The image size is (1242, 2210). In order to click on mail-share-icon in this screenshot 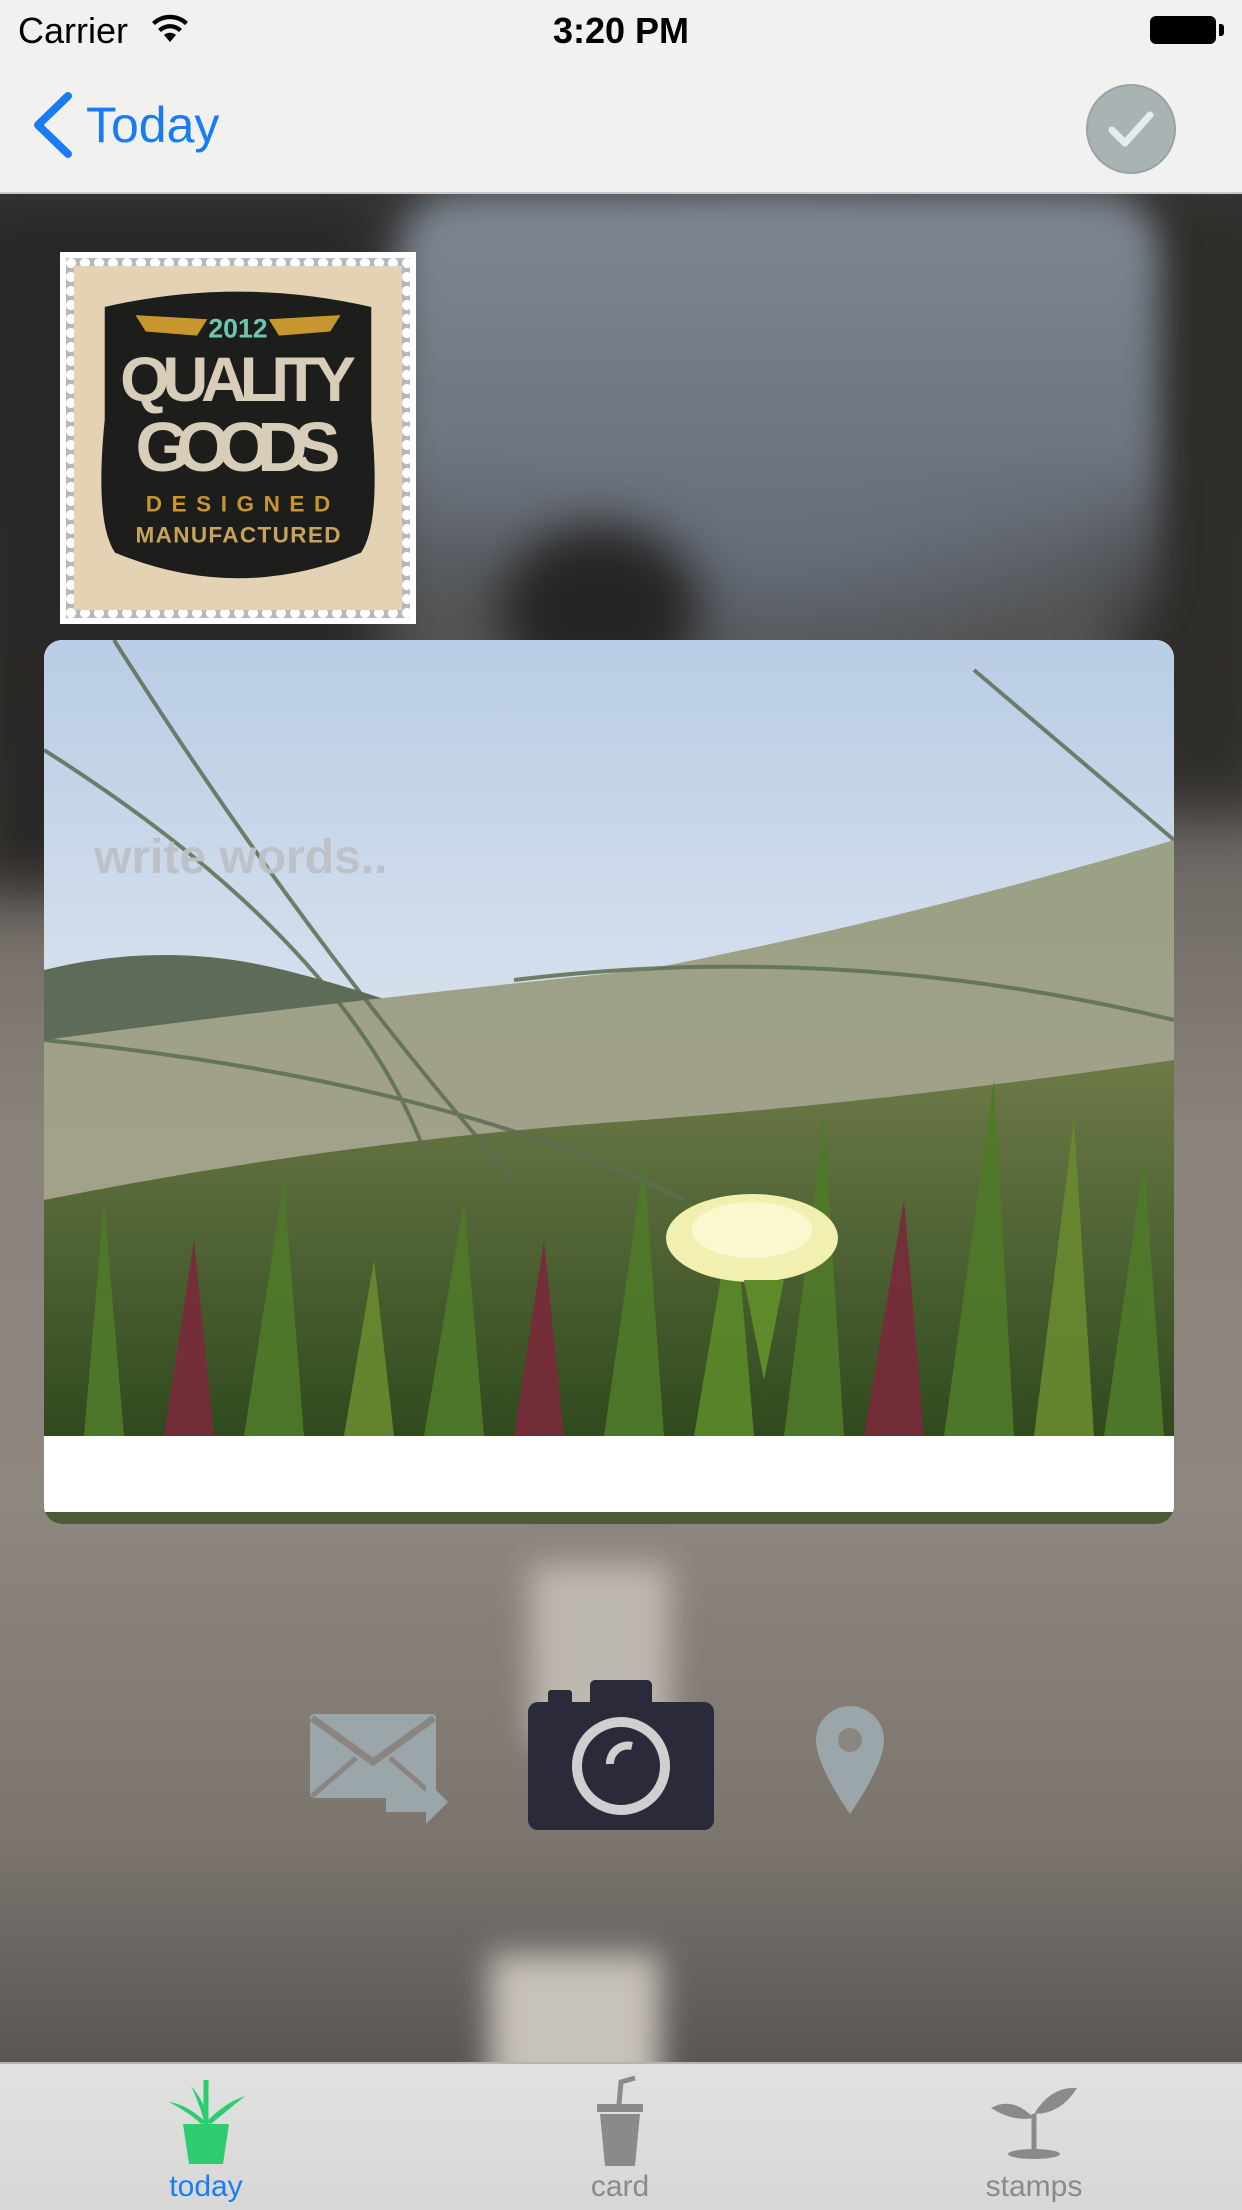, I will do `click(379, 1768)`.